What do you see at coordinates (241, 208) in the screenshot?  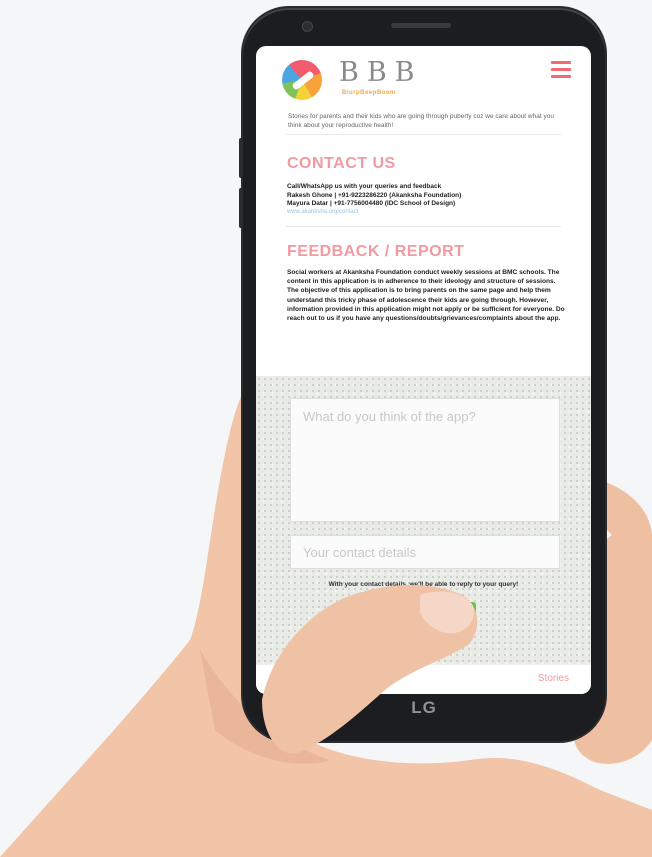 I see `volume-down-button` at bounding box center [241, 208].